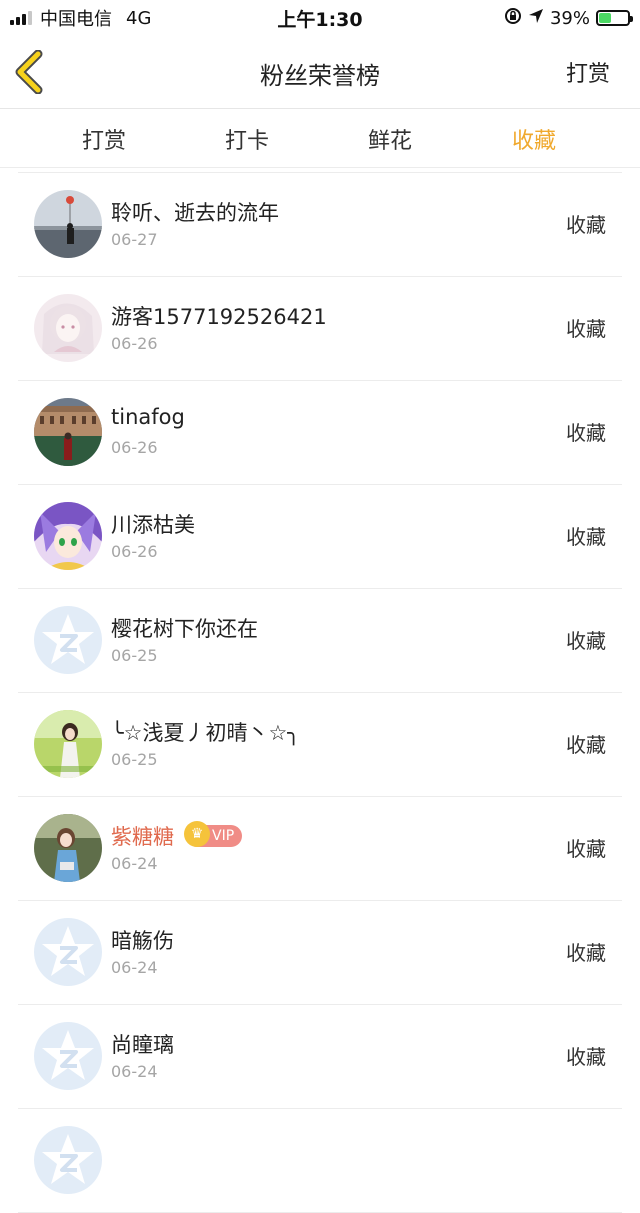 The width and height of the screenshot is (640, 1213). I want to click on list-item: 紫糖糖 ♛ VIP 06-24 收藏, so click(320, 849).